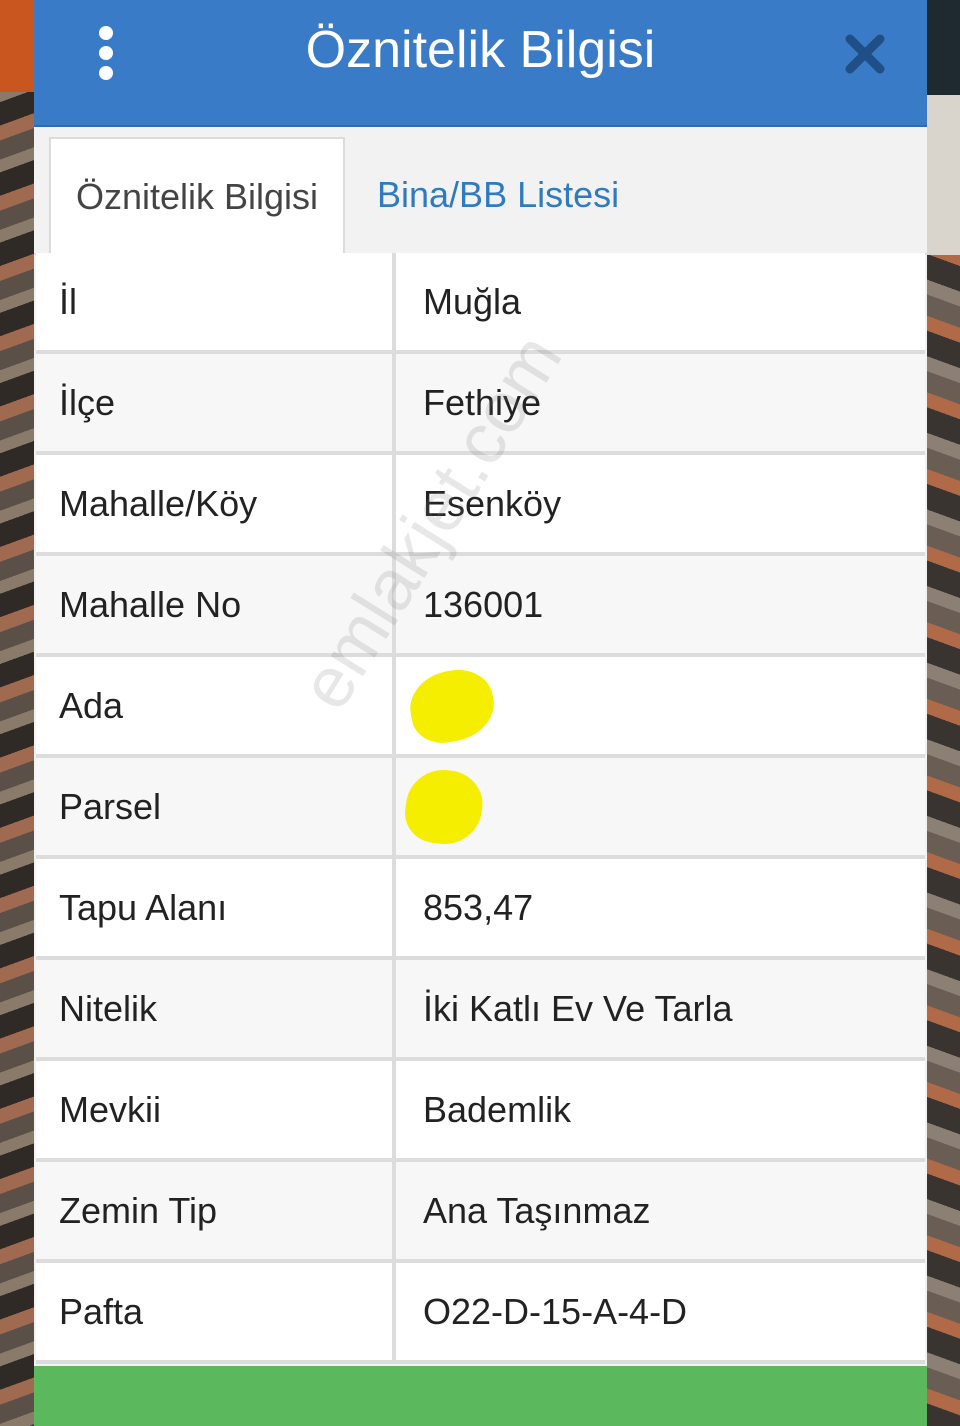 The height and width of the screenshot is (1426, 960). I want to click on row-value: 853,47, so click(478, 907).